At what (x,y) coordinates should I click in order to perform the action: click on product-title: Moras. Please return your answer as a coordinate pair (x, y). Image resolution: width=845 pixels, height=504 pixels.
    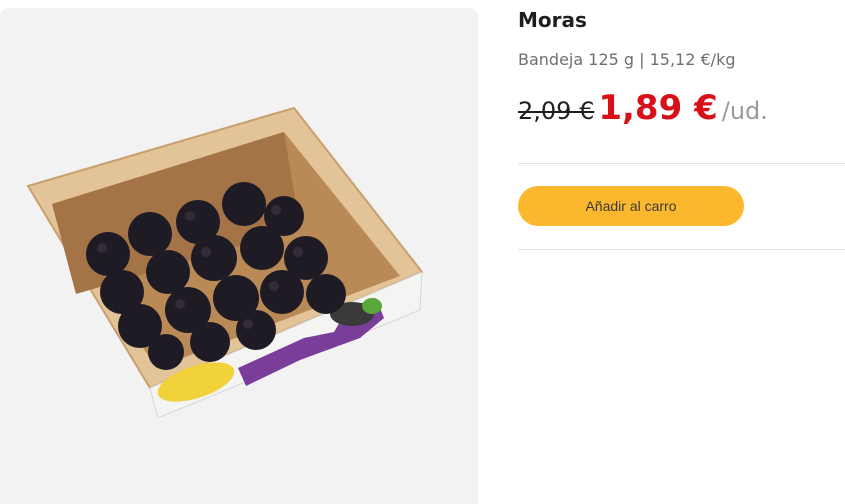
    Looking at the image, I should click on (552, 20).